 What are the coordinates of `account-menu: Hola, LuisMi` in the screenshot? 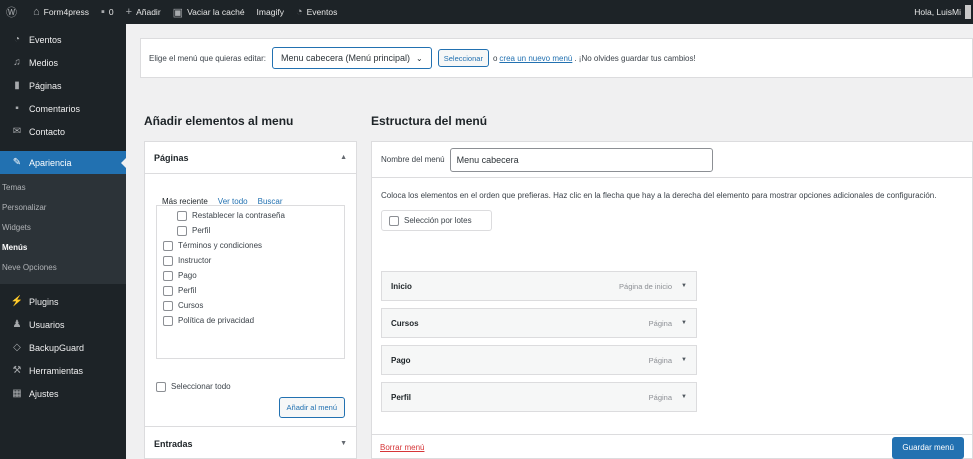 It's located at (940, 12).